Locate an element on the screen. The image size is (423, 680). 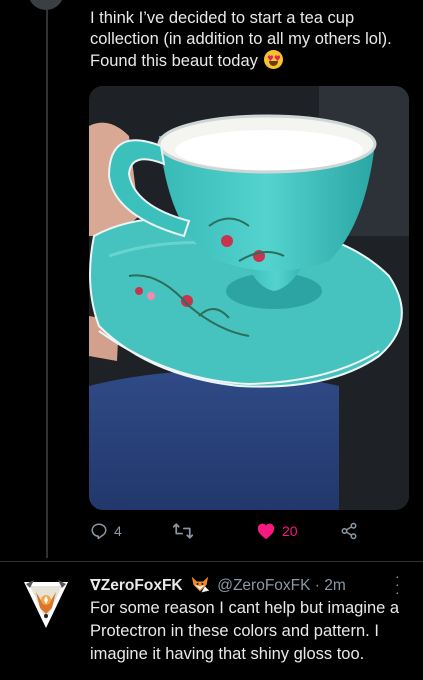
retweet-icon is located at coordinates (183, 531).